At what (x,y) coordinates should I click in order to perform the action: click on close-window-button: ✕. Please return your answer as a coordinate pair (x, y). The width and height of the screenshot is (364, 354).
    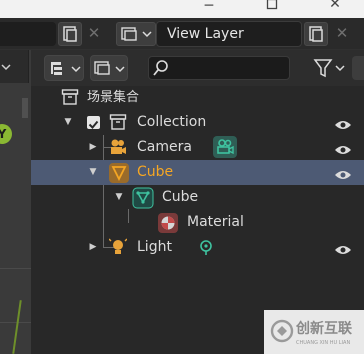
    Looking at the image, I should click on (335, 6).